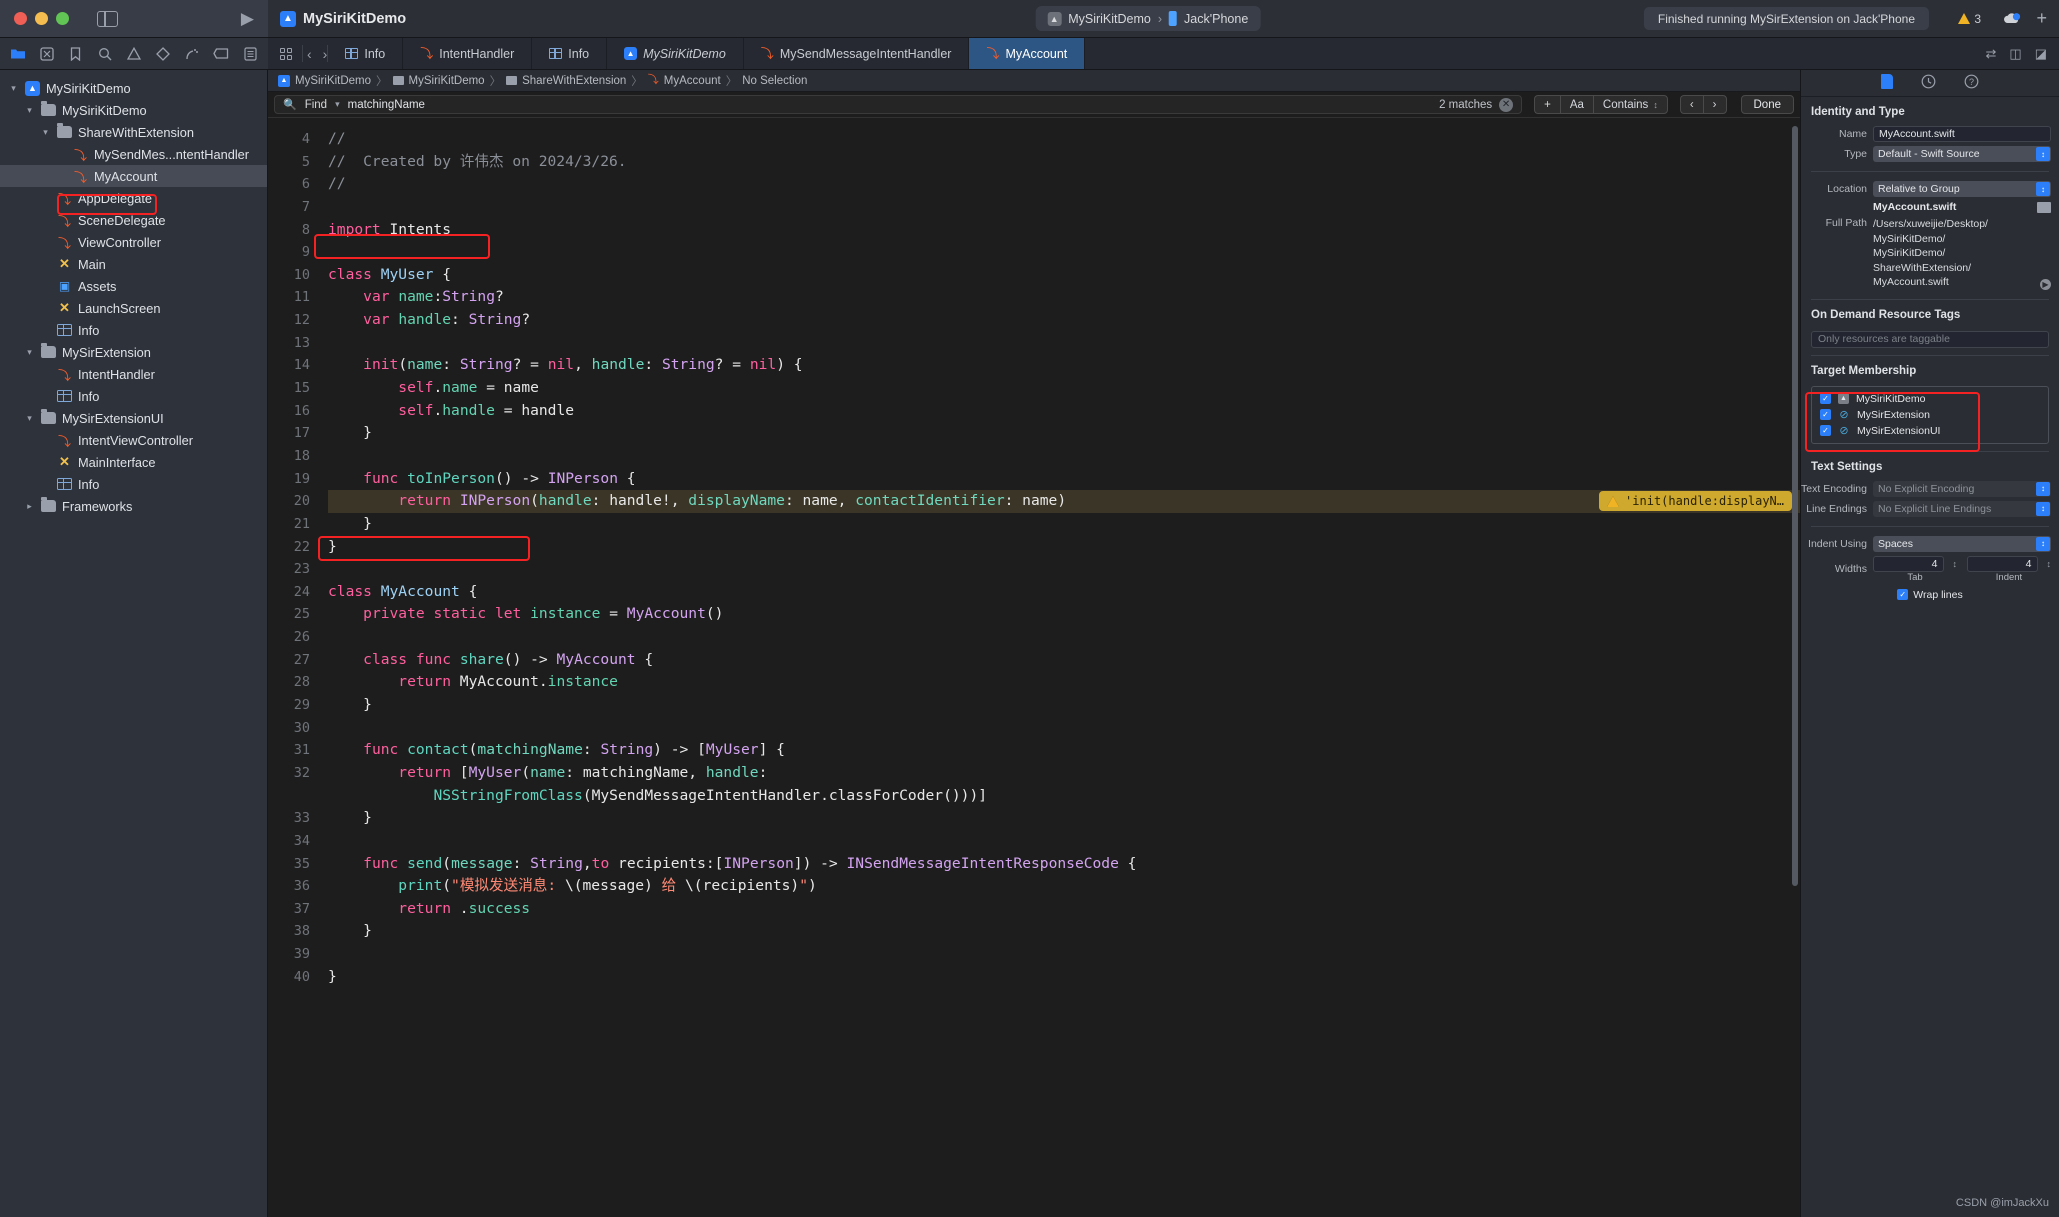 The image size is (2059, 1217). What do you see at coordinates (133, 110) in the screenshot?
I see `navigator-item-mysirikitdemo: ▾ MySiriKitDemo` at bounding box center [133, 110].